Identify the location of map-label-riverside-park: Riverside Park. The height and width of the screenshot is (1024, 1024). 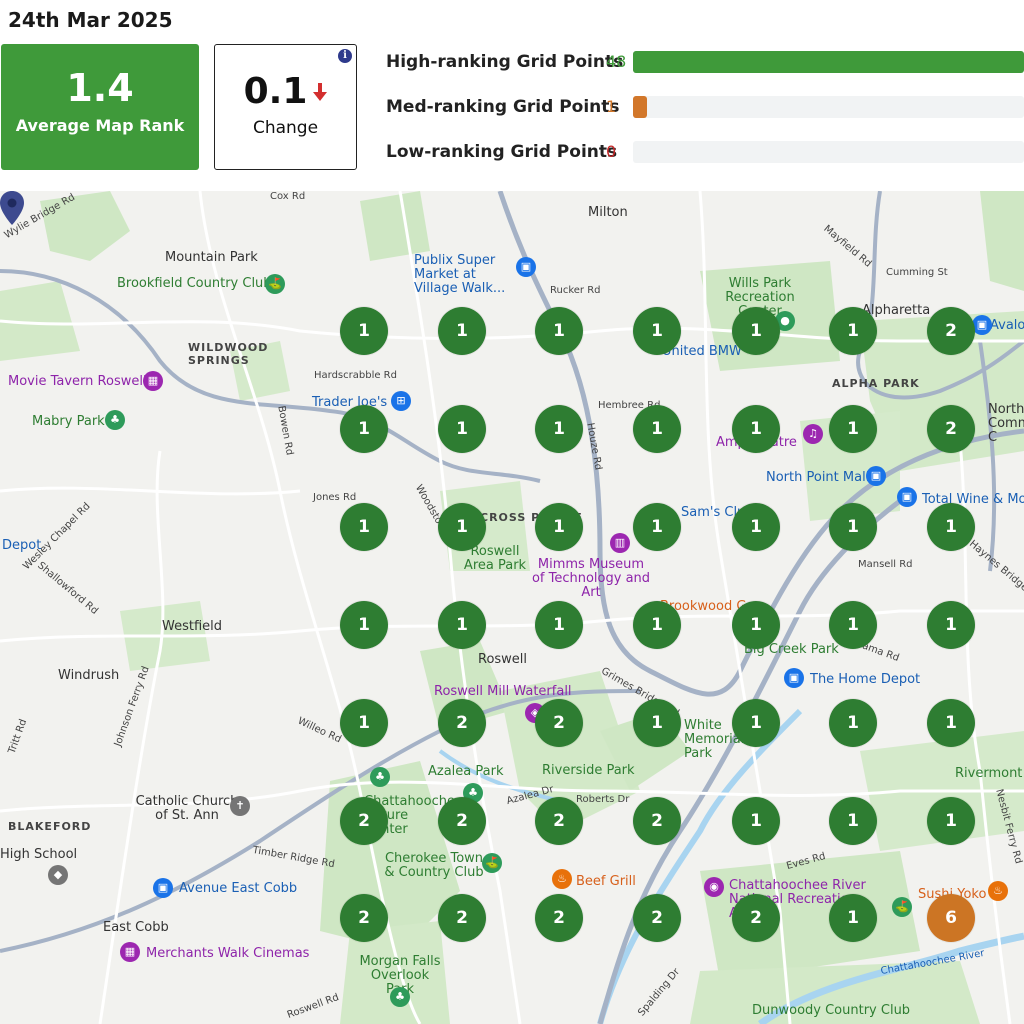
(588, 770).